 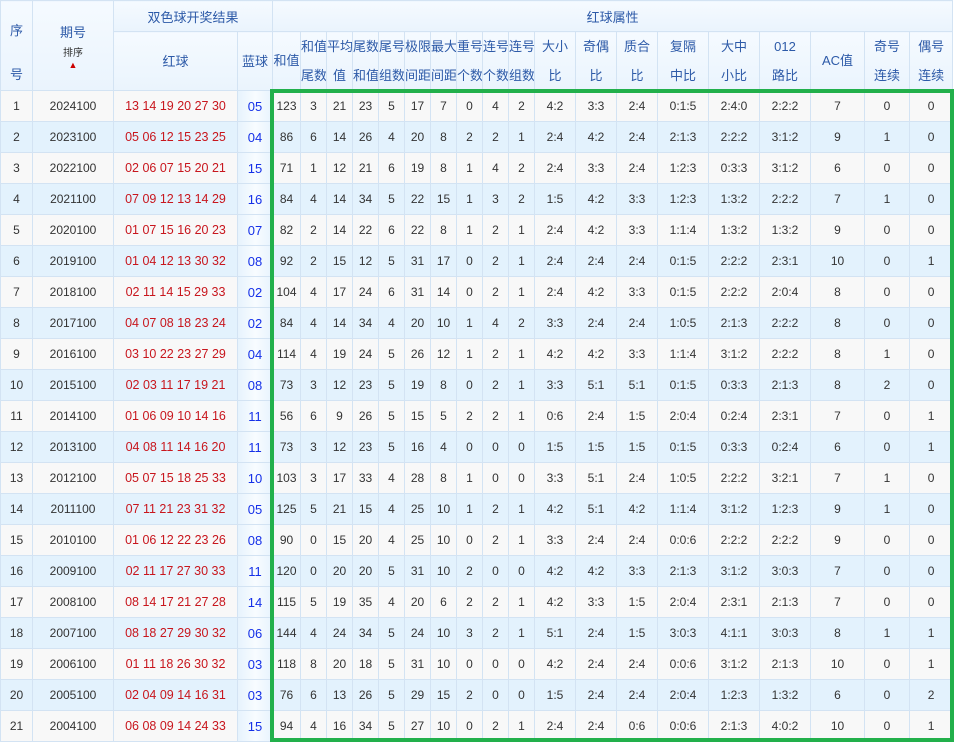 What do you see at coordinates (366, 292) in the screenshot?
I see `attr-cell: 24` at bounding box center [366, 292].